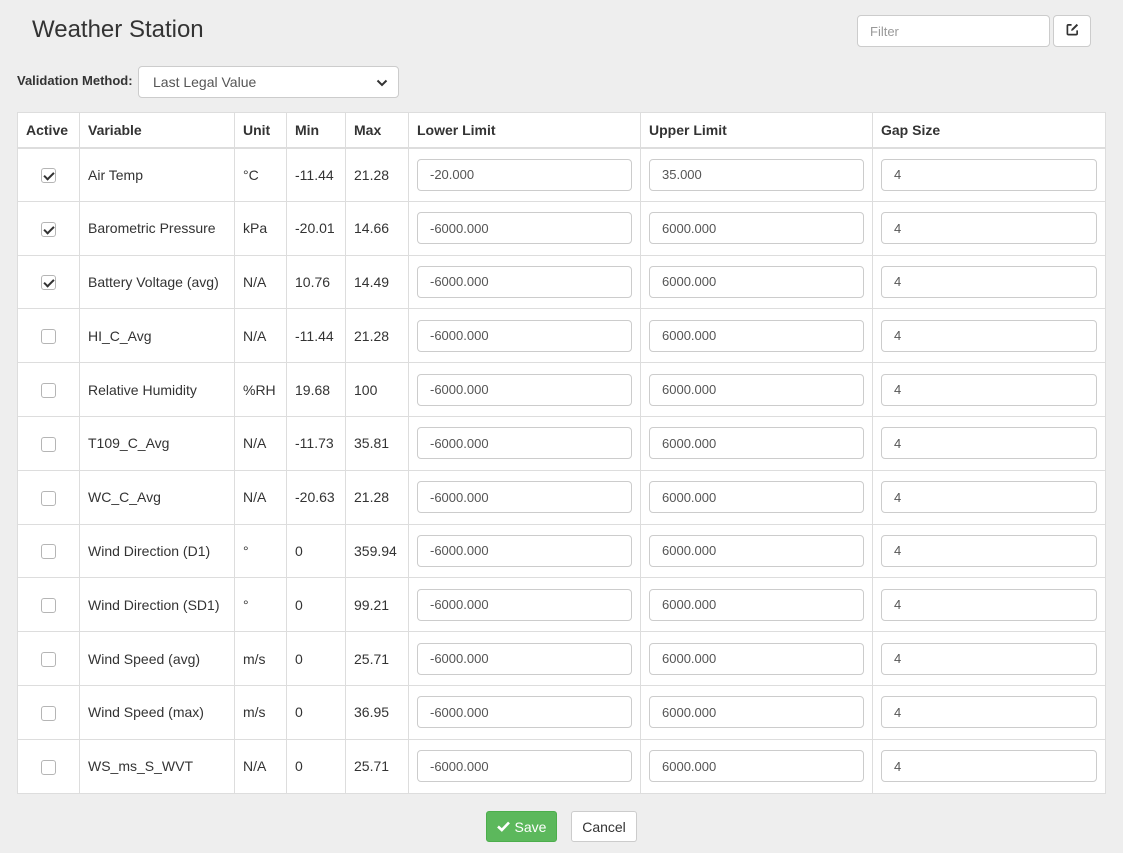 Image resolution: width=1123 pixels, height=853 pixels. Describe the element at coordinates (316, 497) in the screenshot. I see `min-cell: -20.63` at that location.